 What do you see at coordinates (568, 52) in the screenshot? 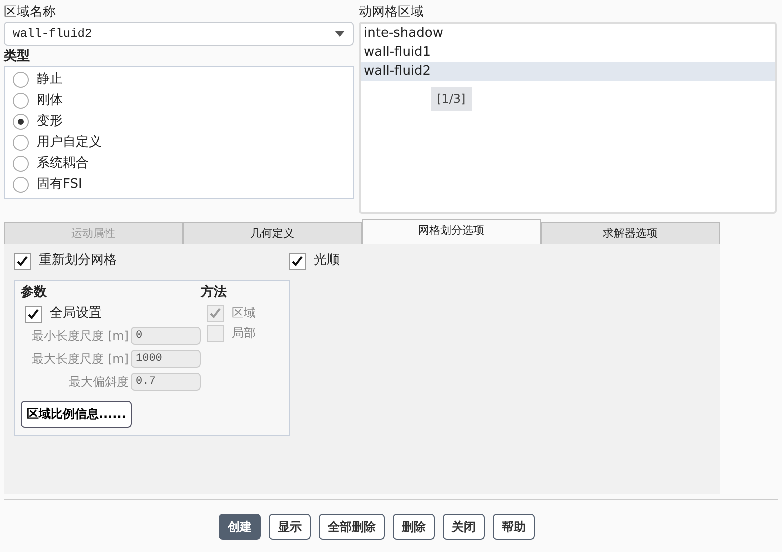
I see `zone-list-item: wall-fluid1` at bounding box center [568, 52].